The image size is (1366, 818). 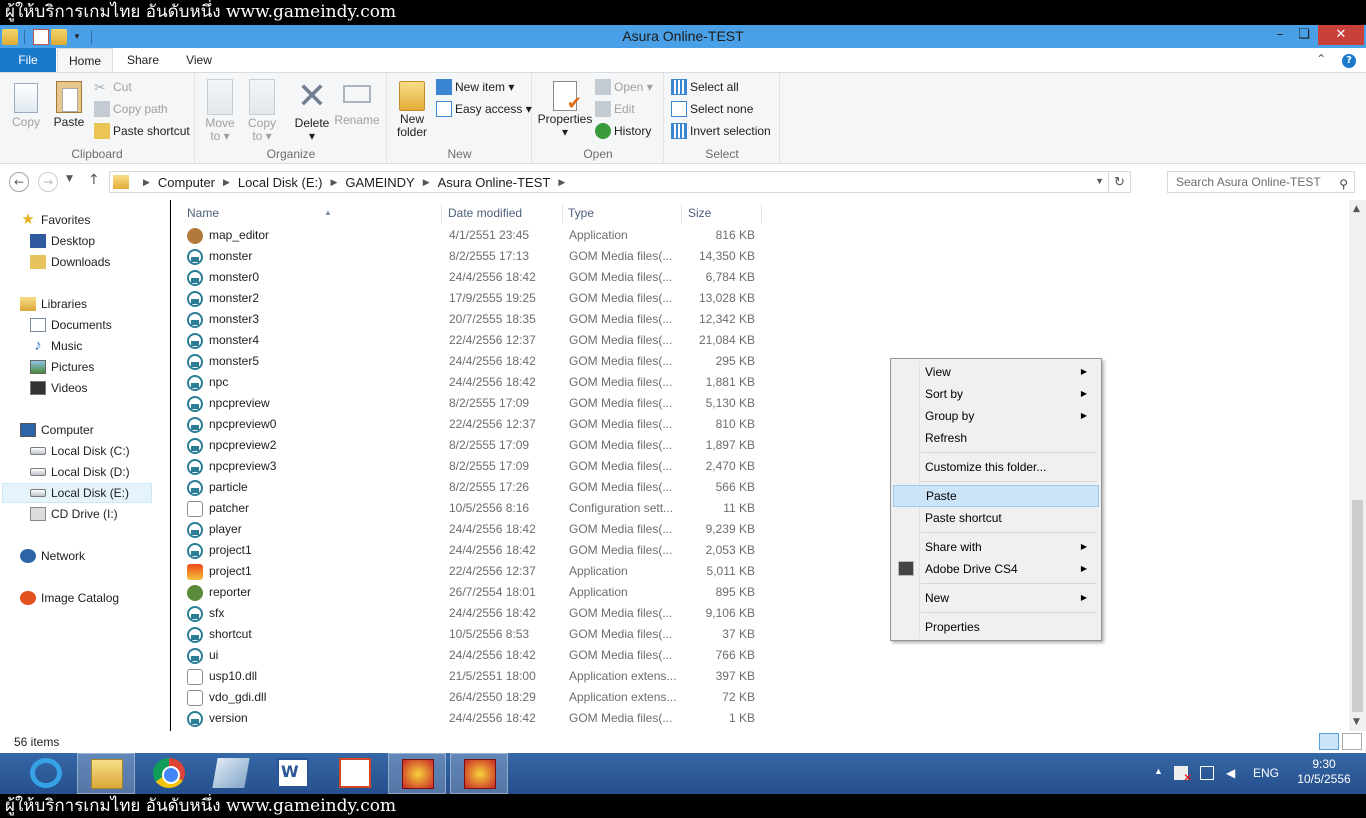 What do you see at coordinates (565, 107) in the screenshot?
I see `properties-button: Properties ▾` at bounding box center [565, 107].